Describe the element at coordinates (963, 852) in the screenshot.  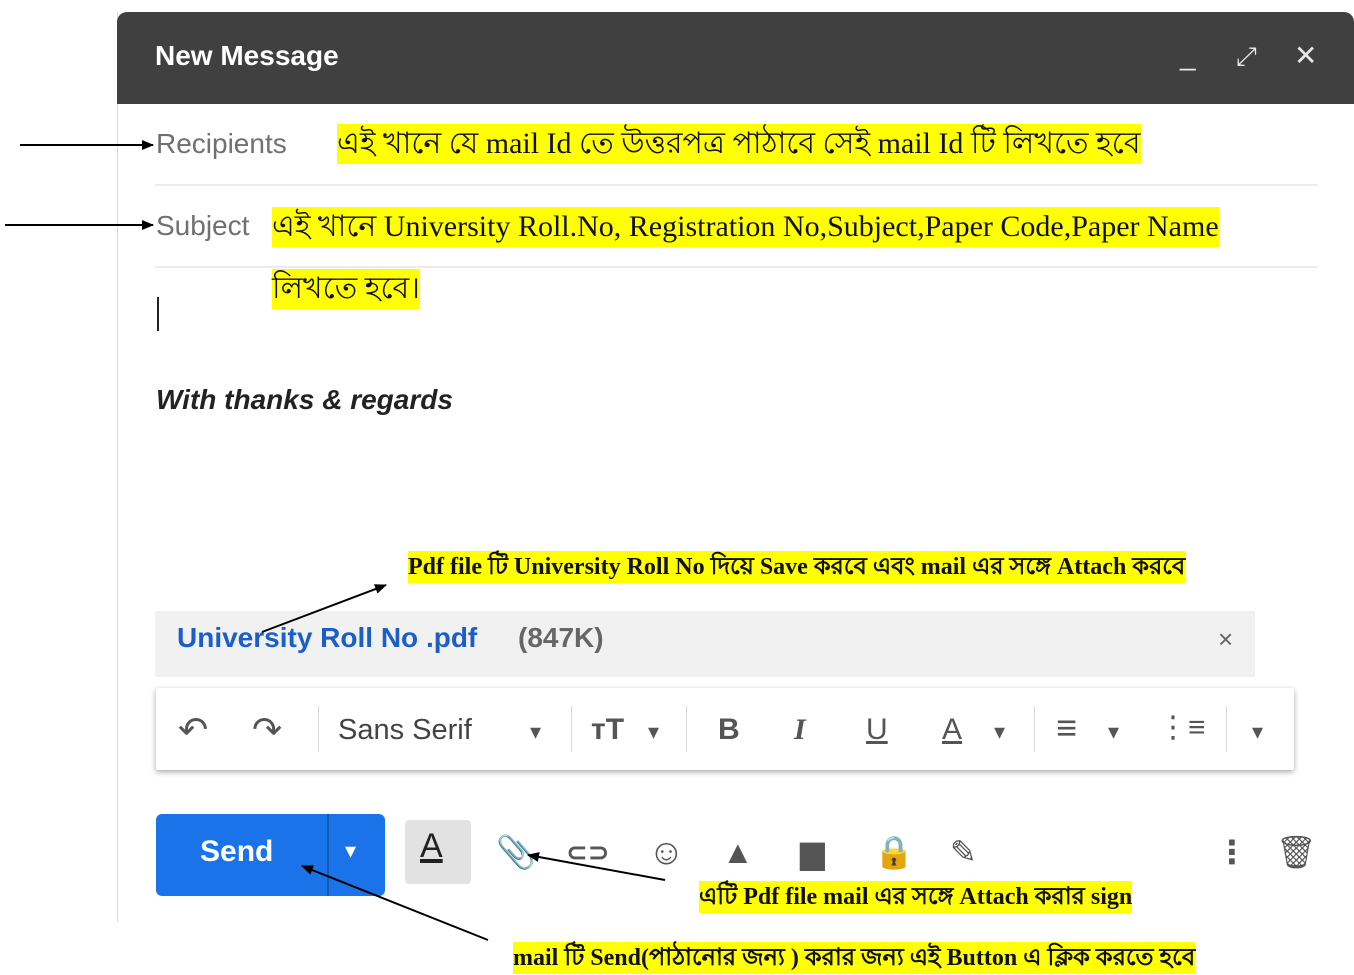
I see `signature-pen-icon: ✎` at that location.